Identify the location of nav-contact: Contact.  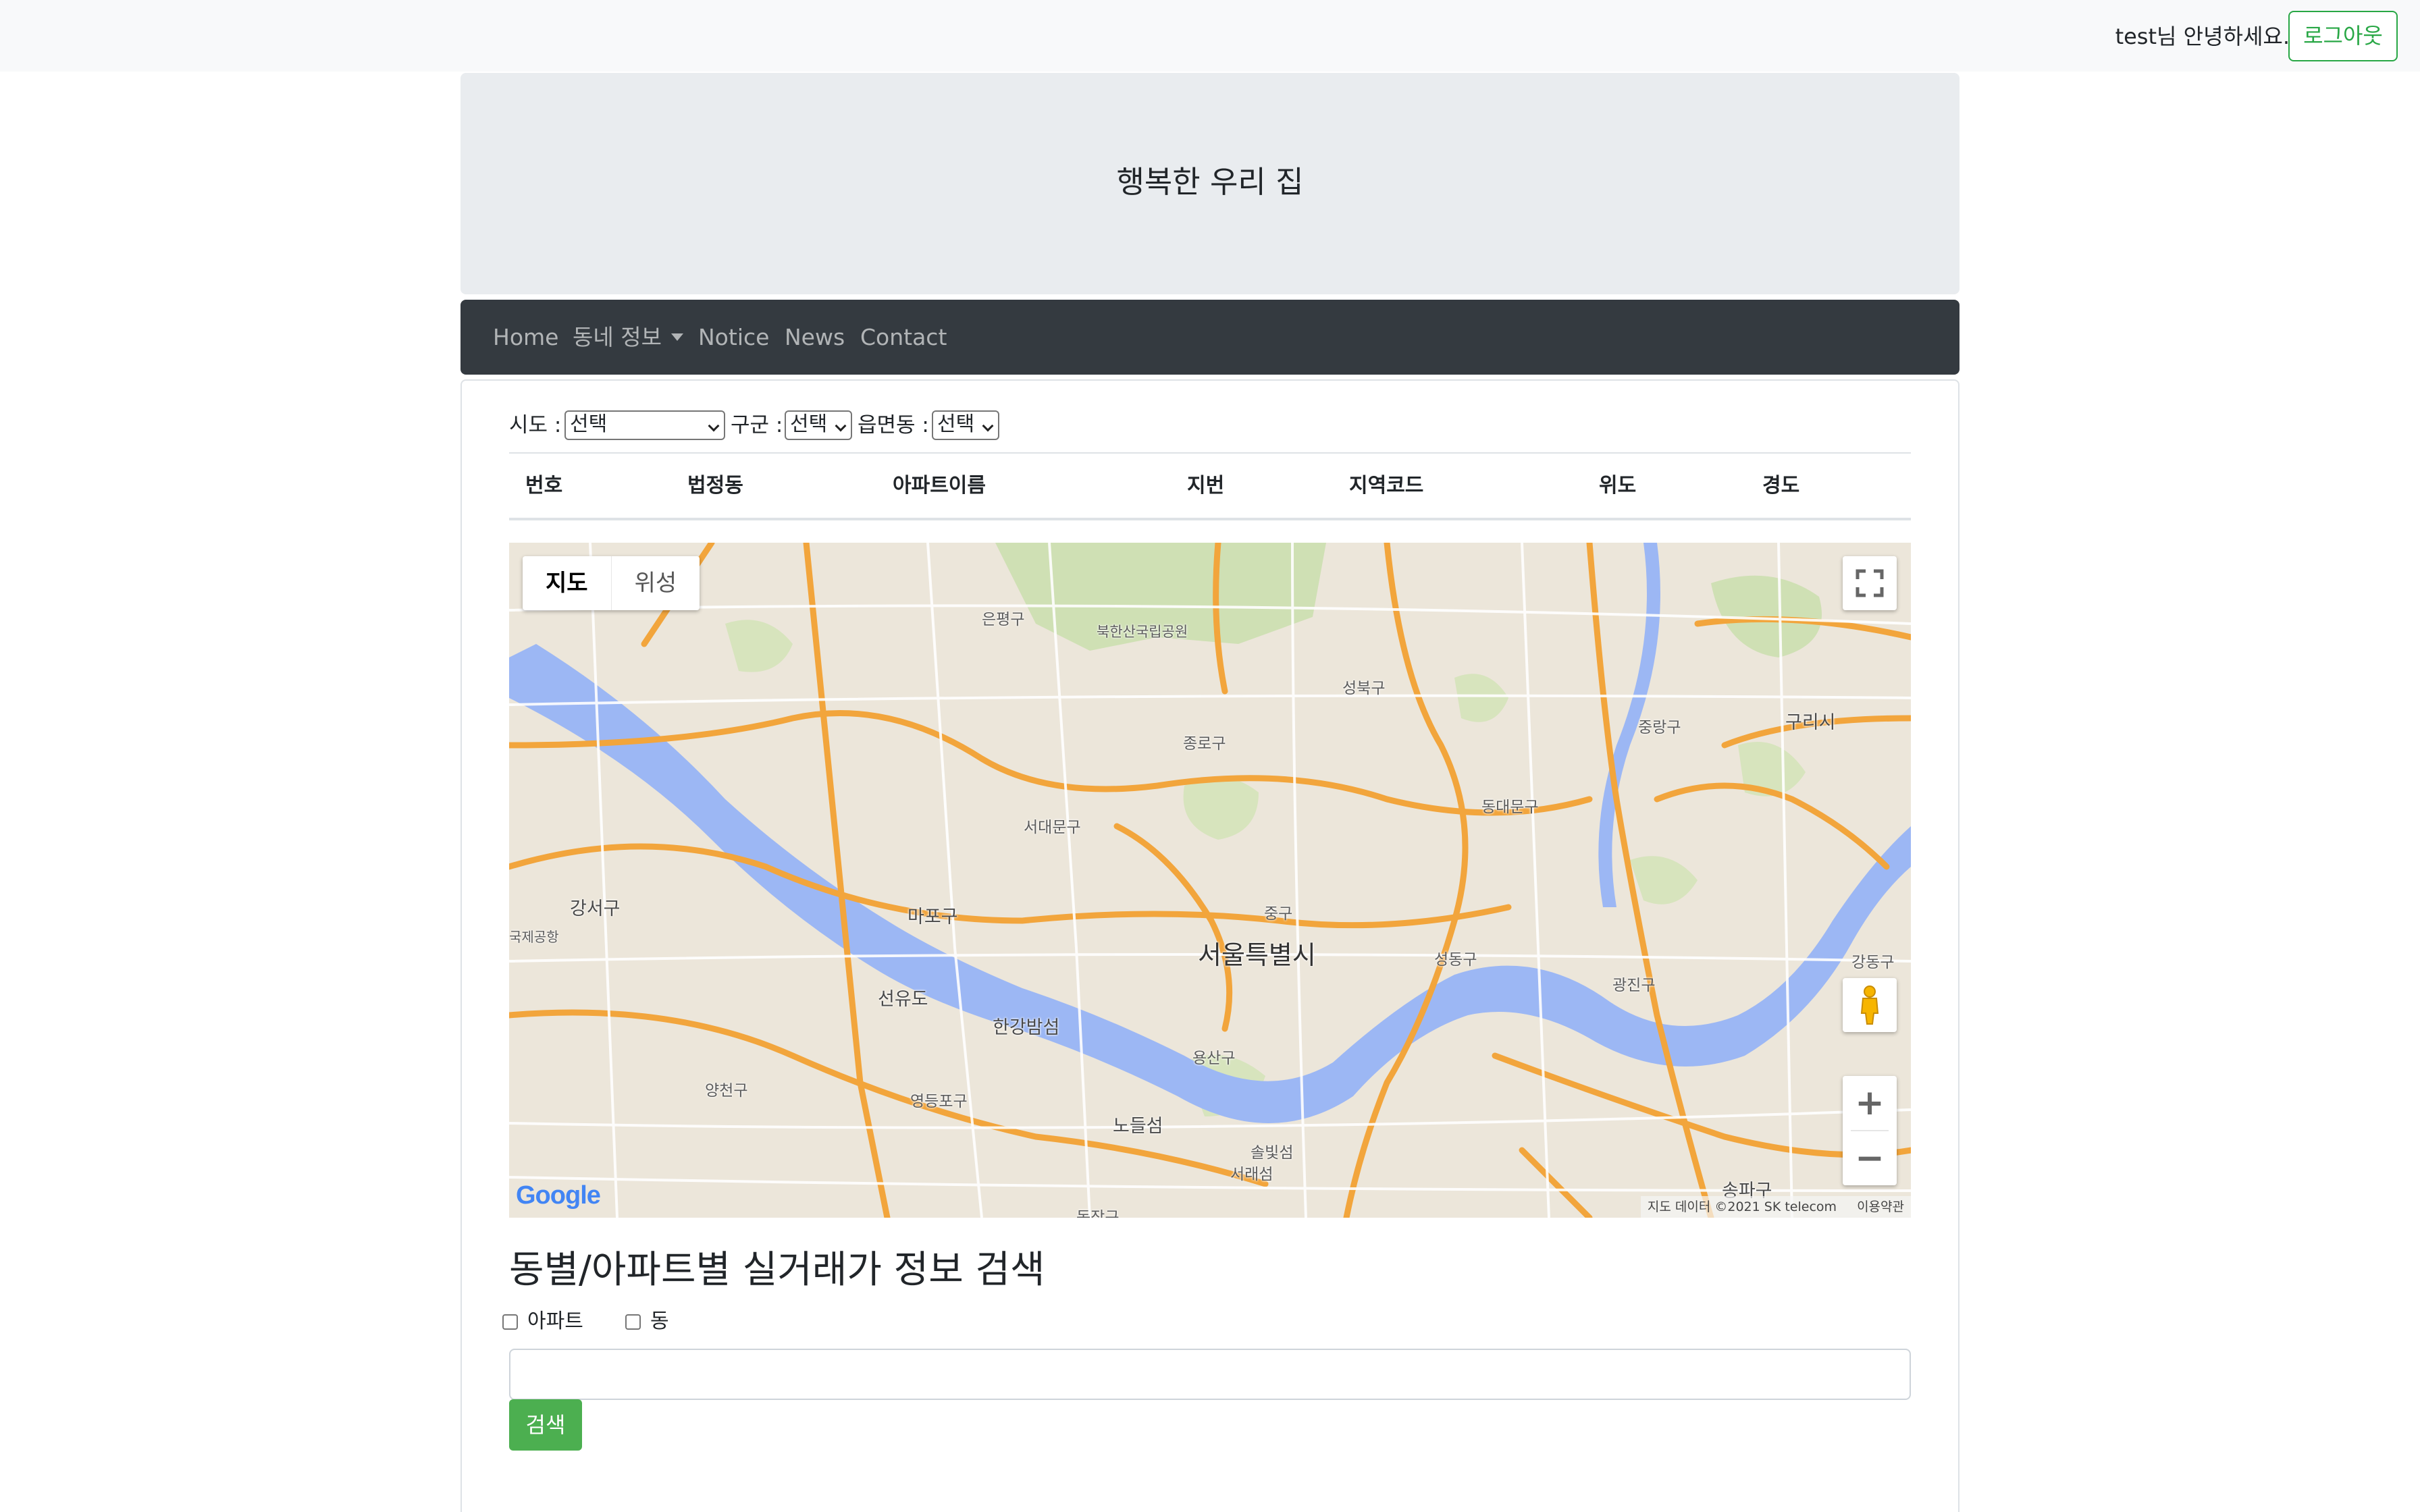
(903, 337).